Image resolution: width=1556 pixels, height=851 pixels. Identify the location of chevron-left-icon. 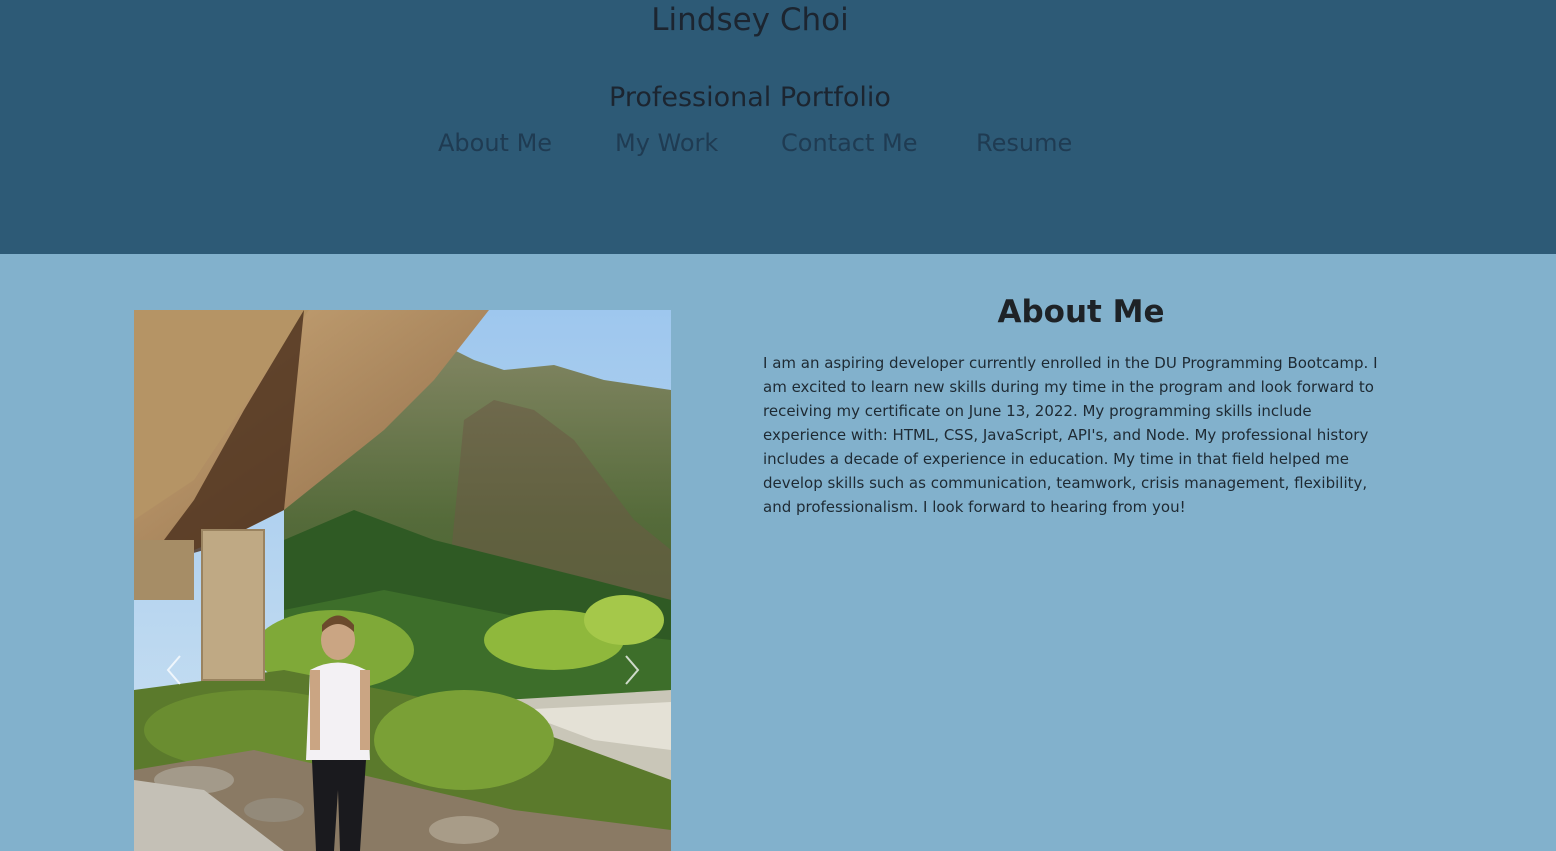
(173, 670).